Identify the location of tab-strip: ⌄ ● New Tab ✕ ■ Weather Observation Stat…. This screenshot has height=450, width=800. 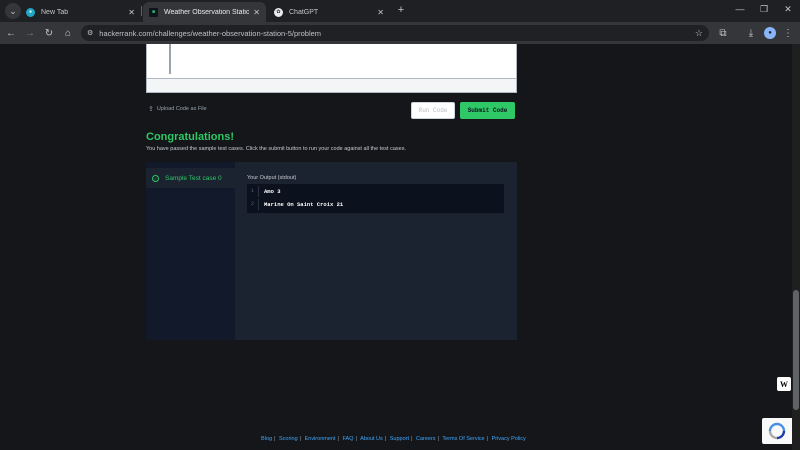
(400, 11).